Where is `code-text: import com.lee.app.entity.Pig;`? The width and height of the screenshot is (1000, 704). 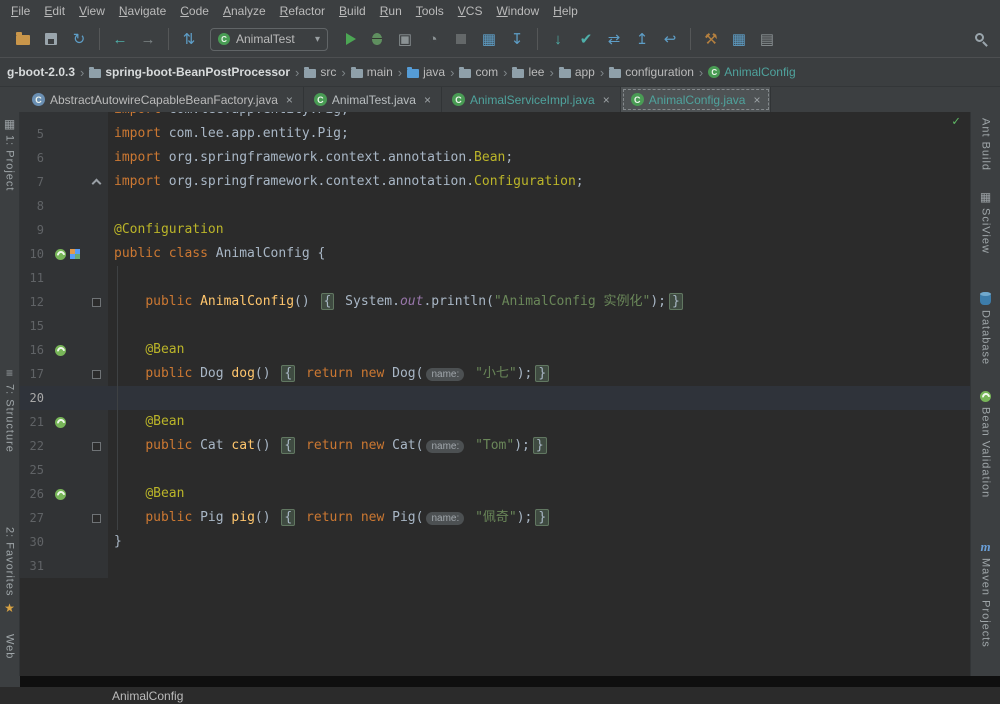
code-text: import com.lee.app.entity.Pig; is located at coordinates (539, 134).